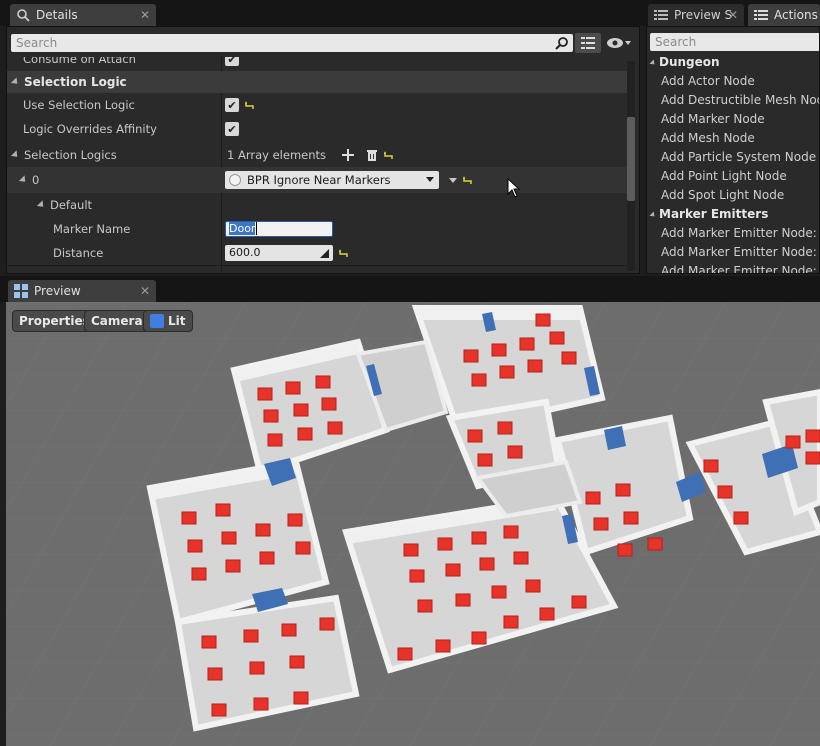  Describe the element at coordinates (79, 61) in the screenshot. I see `property-name: Consume on Attach` at that location.